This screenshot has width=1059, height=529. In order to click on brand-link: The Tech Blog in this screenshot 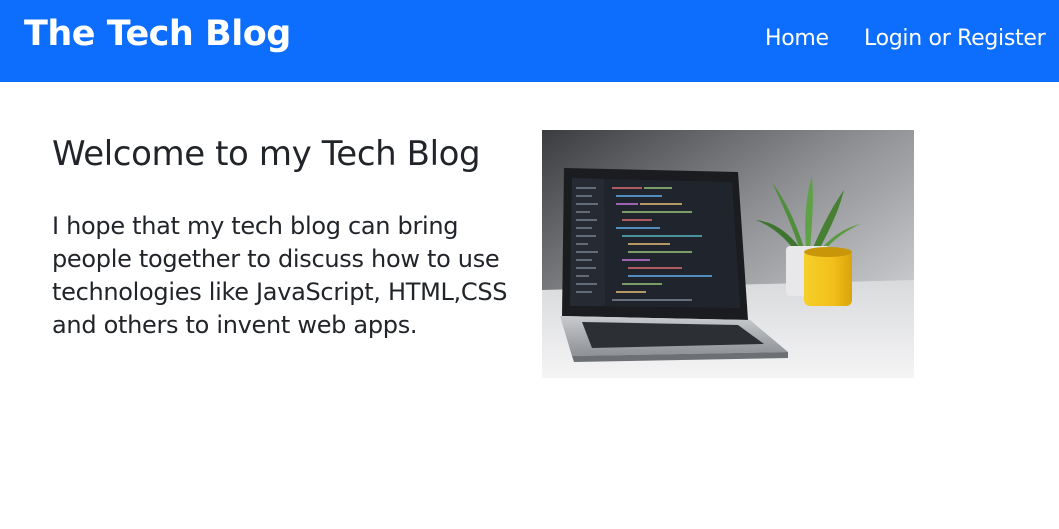, I will do `click(157, 34)`.